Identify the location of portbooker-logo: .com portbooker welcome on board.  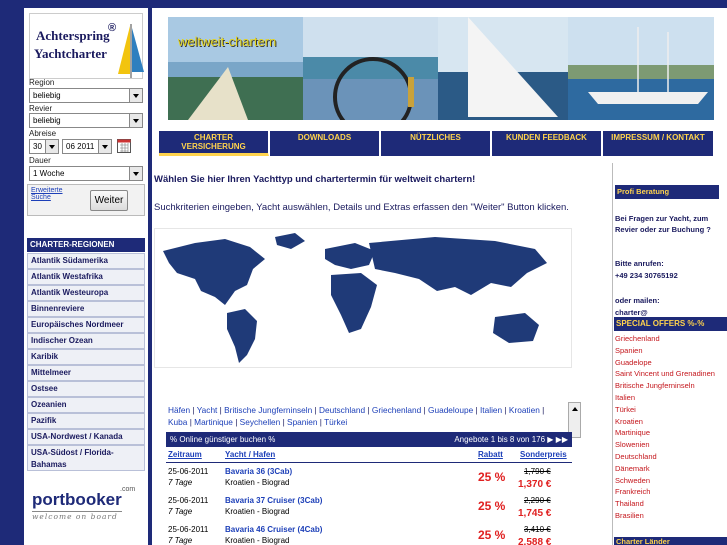
(83, 503).